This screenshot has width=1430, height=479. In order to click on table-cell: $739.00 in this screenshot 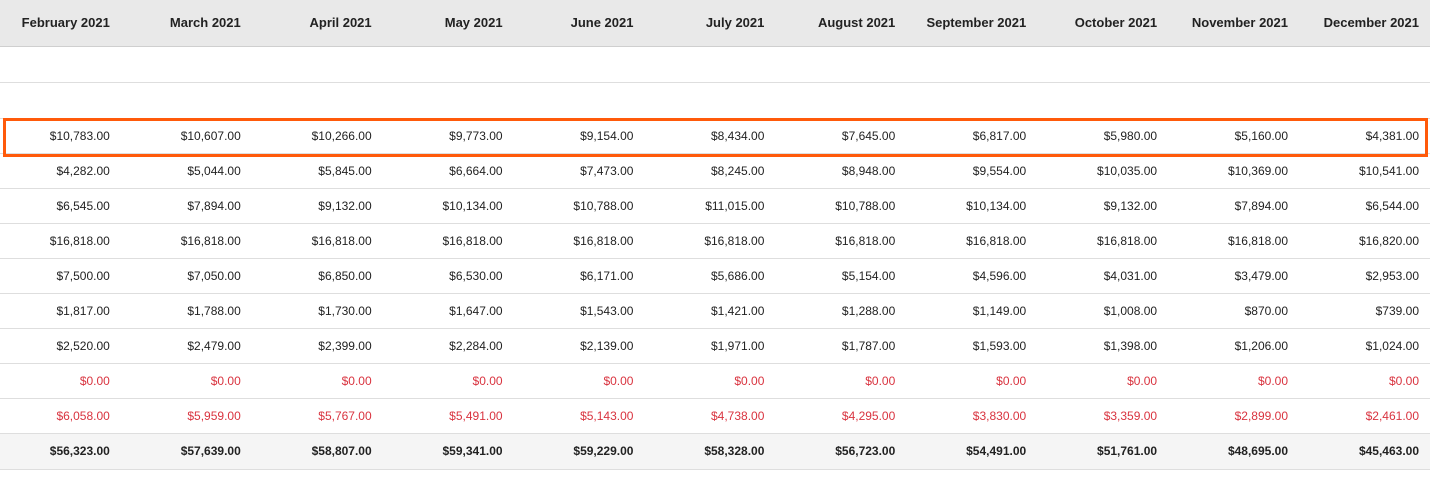, I will do `click(1364, 311)`.